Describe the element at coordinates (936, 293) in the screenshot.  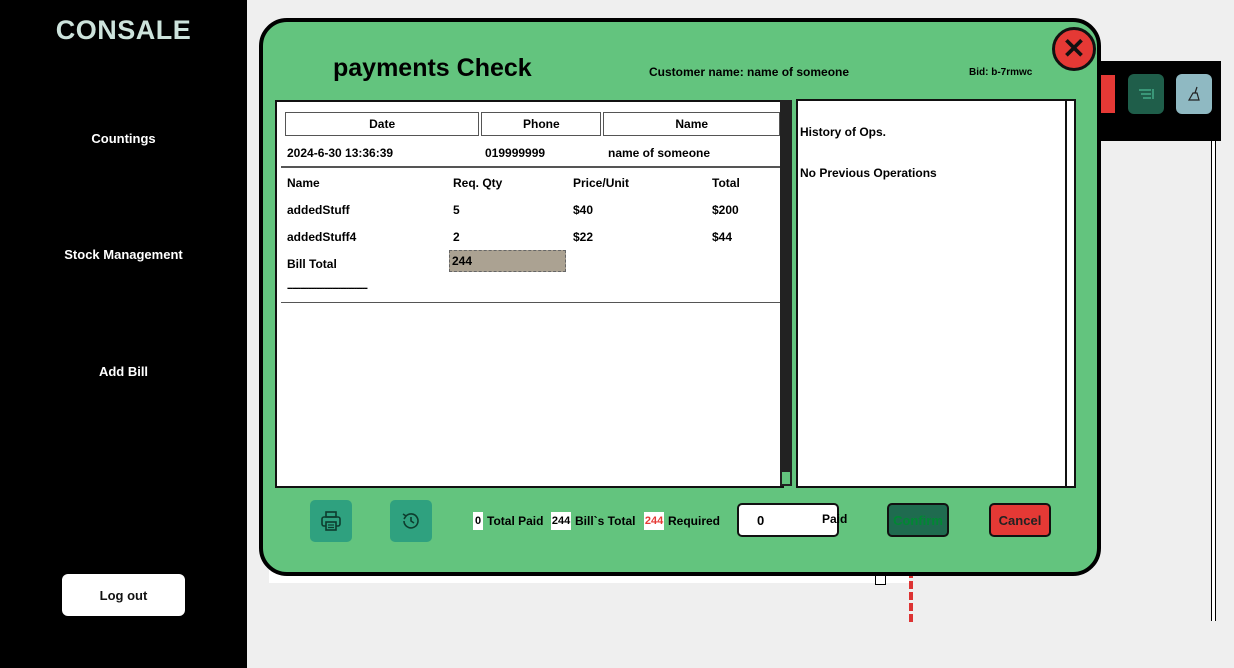
I see `history-panel: History of Ops. No Previous Operations` at that location.